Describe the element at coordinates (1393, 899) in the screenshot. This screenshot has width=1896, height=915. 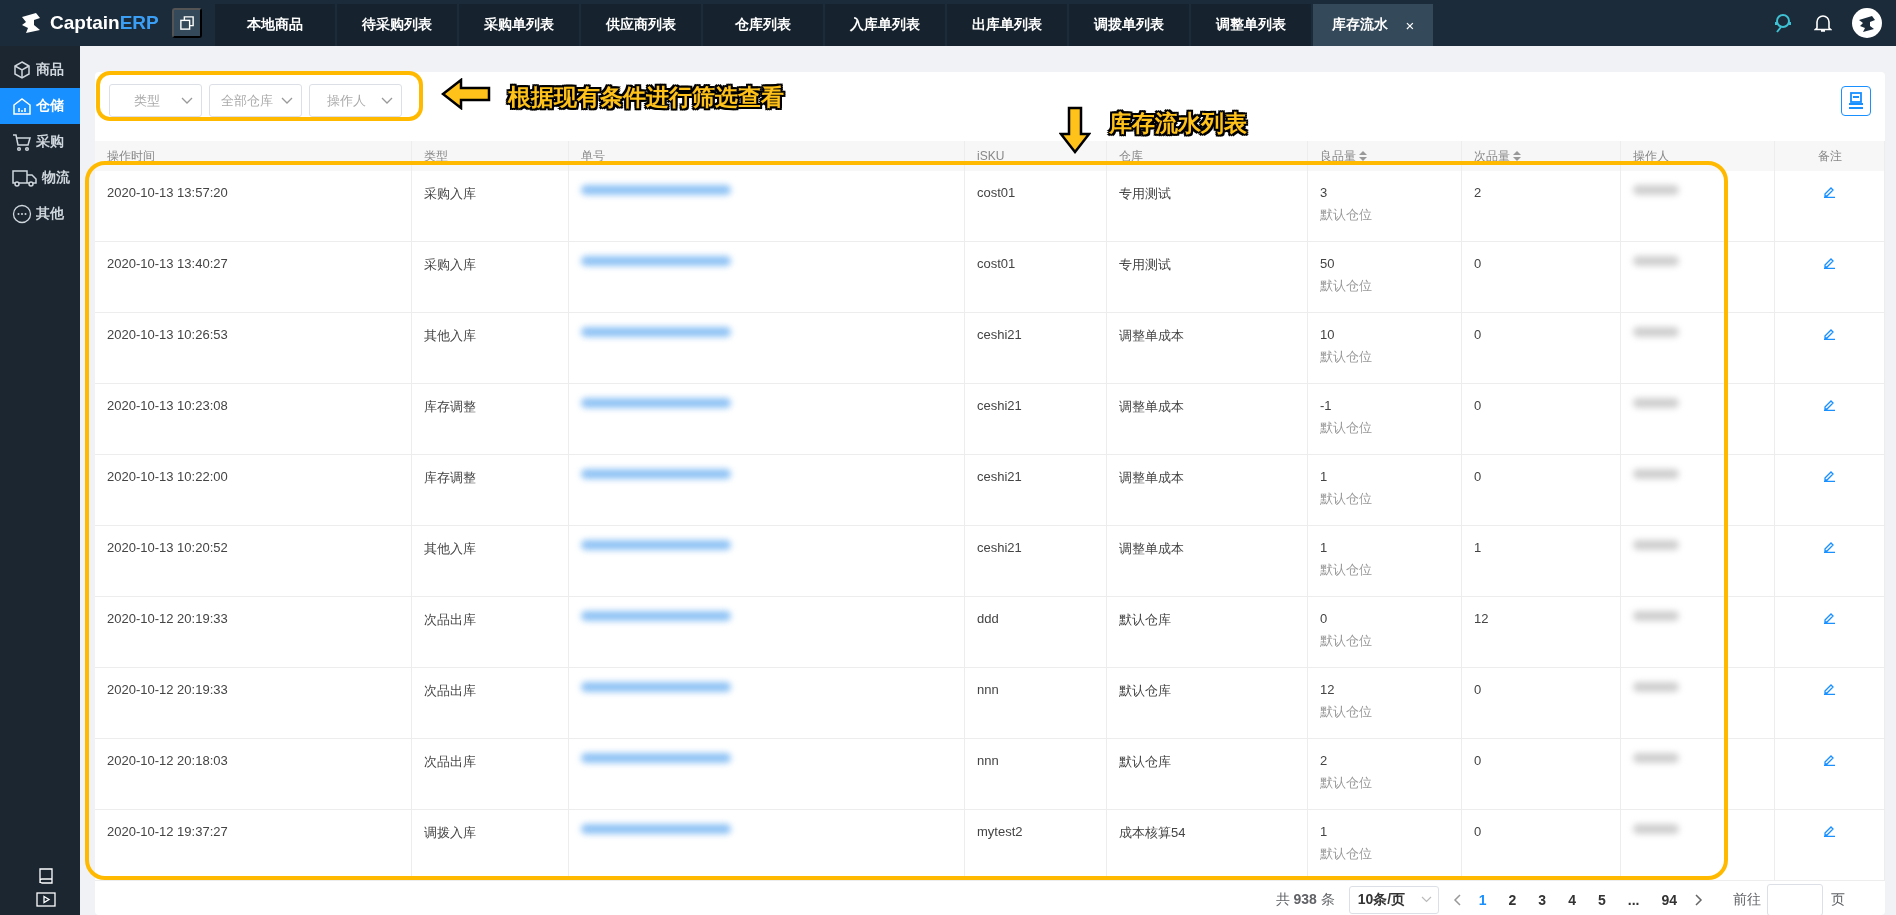
I see `page-size-select: 10条/页` at that location.